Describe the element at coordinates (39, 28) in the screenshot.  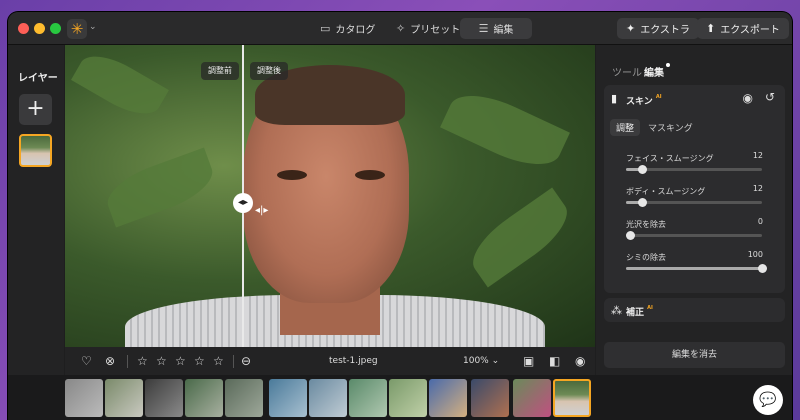
I see `minimize-window-button` at that location.